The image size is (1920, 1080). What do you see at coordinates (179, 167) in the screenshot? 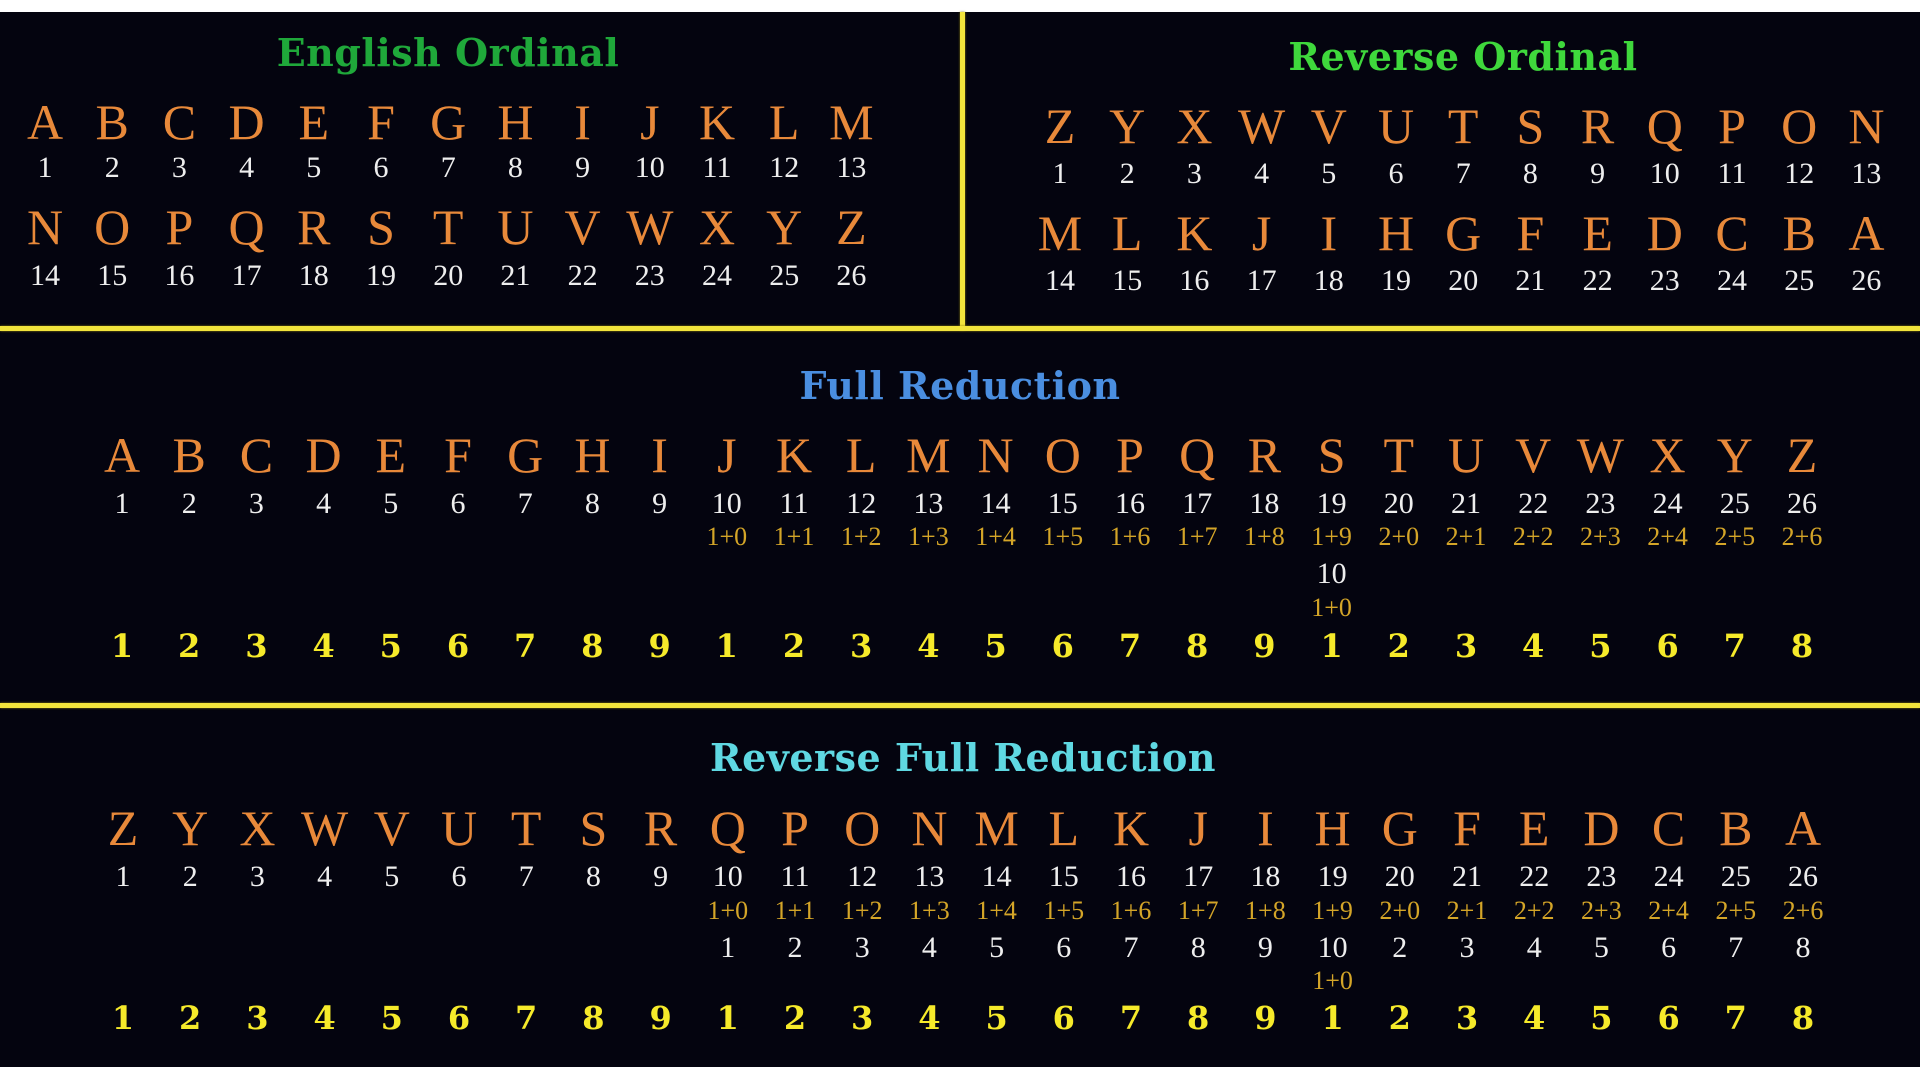
I see `value-cell: 3` at bounding box center [179, 167].